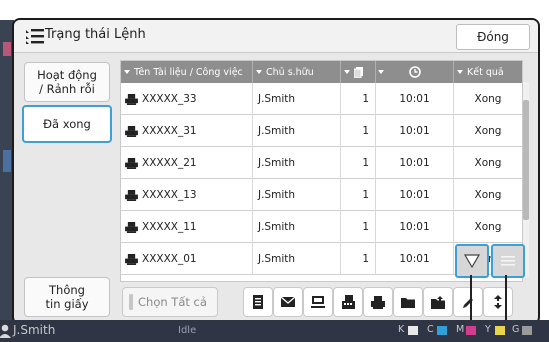 Image resolution: width=549 pixels, height=342 pixels. I want to click on list-icon, so click(508, 261).